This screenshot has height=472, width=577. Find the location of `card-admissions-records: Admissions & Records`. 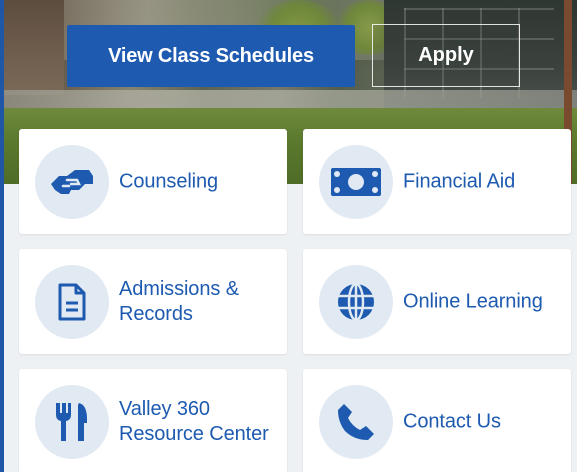

card-admissions-records: Admissions & Records is located at coordinates (153, 301).